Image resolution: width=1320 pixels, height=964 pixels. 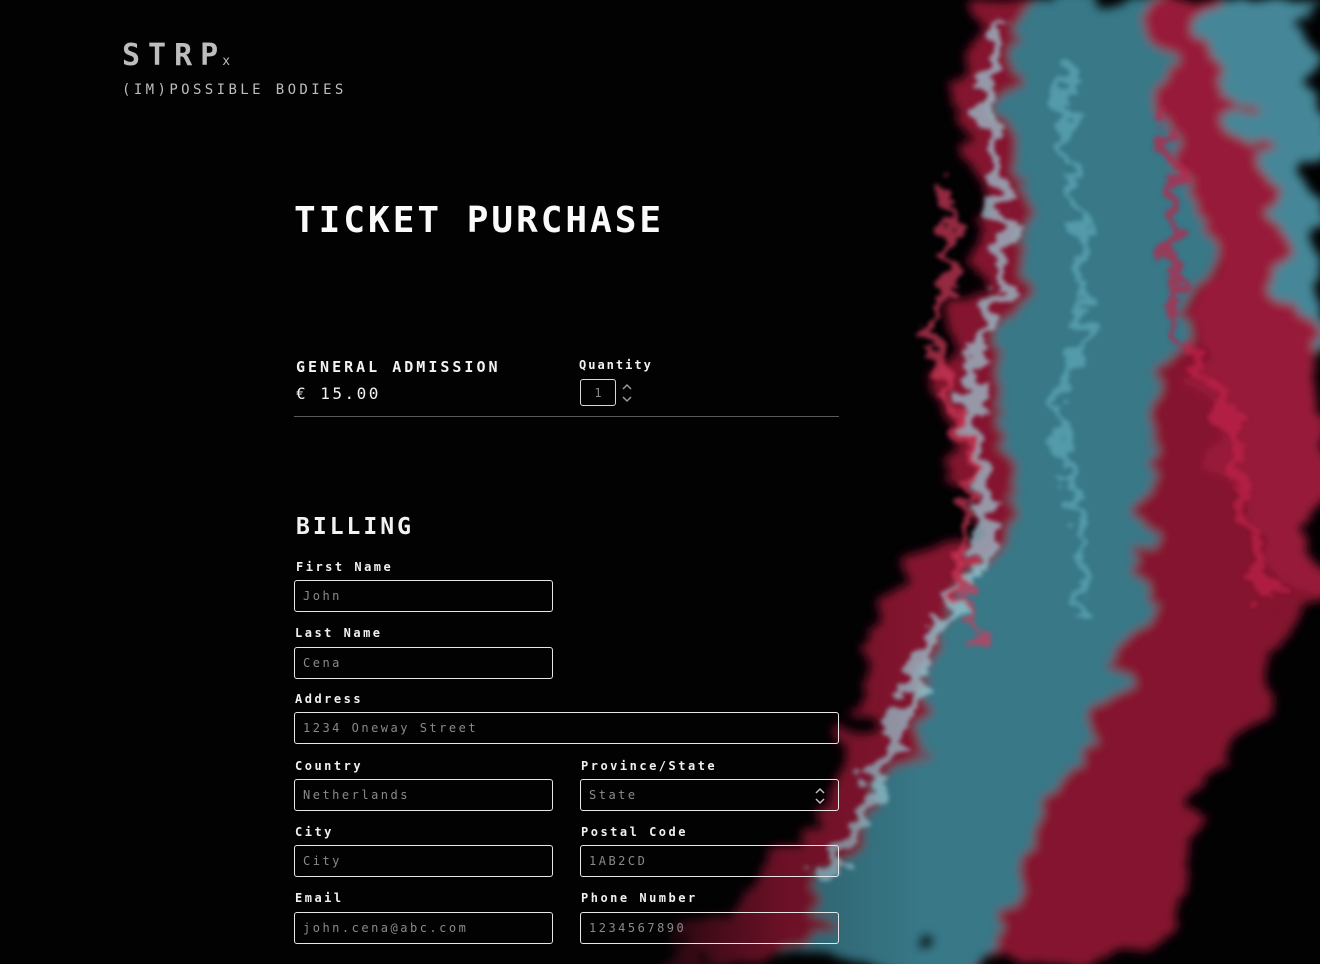 I want to click on province-label: Province/State, so click(x=649, y=766).